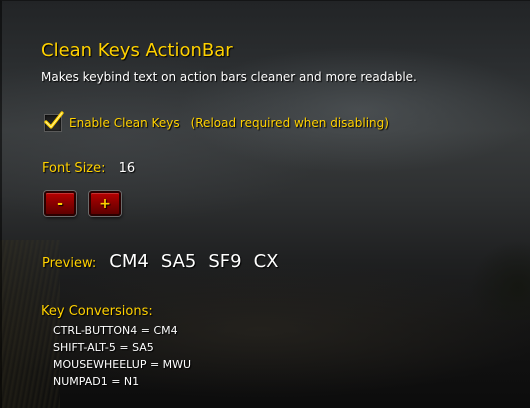 The width and height of the screenshot is (530, 408). I want to click on list-item: NUMPAD1 = N1, so click(96, 381).